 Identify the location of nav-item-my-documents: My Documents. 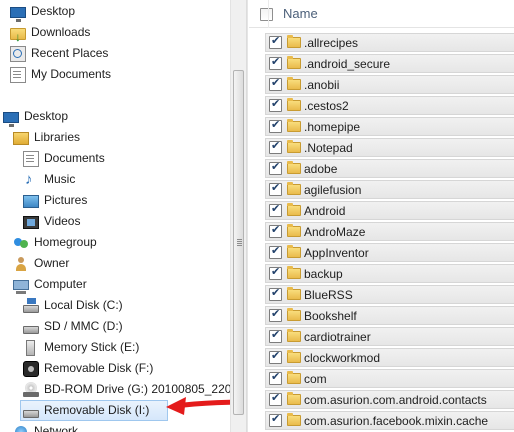
(60, 74).